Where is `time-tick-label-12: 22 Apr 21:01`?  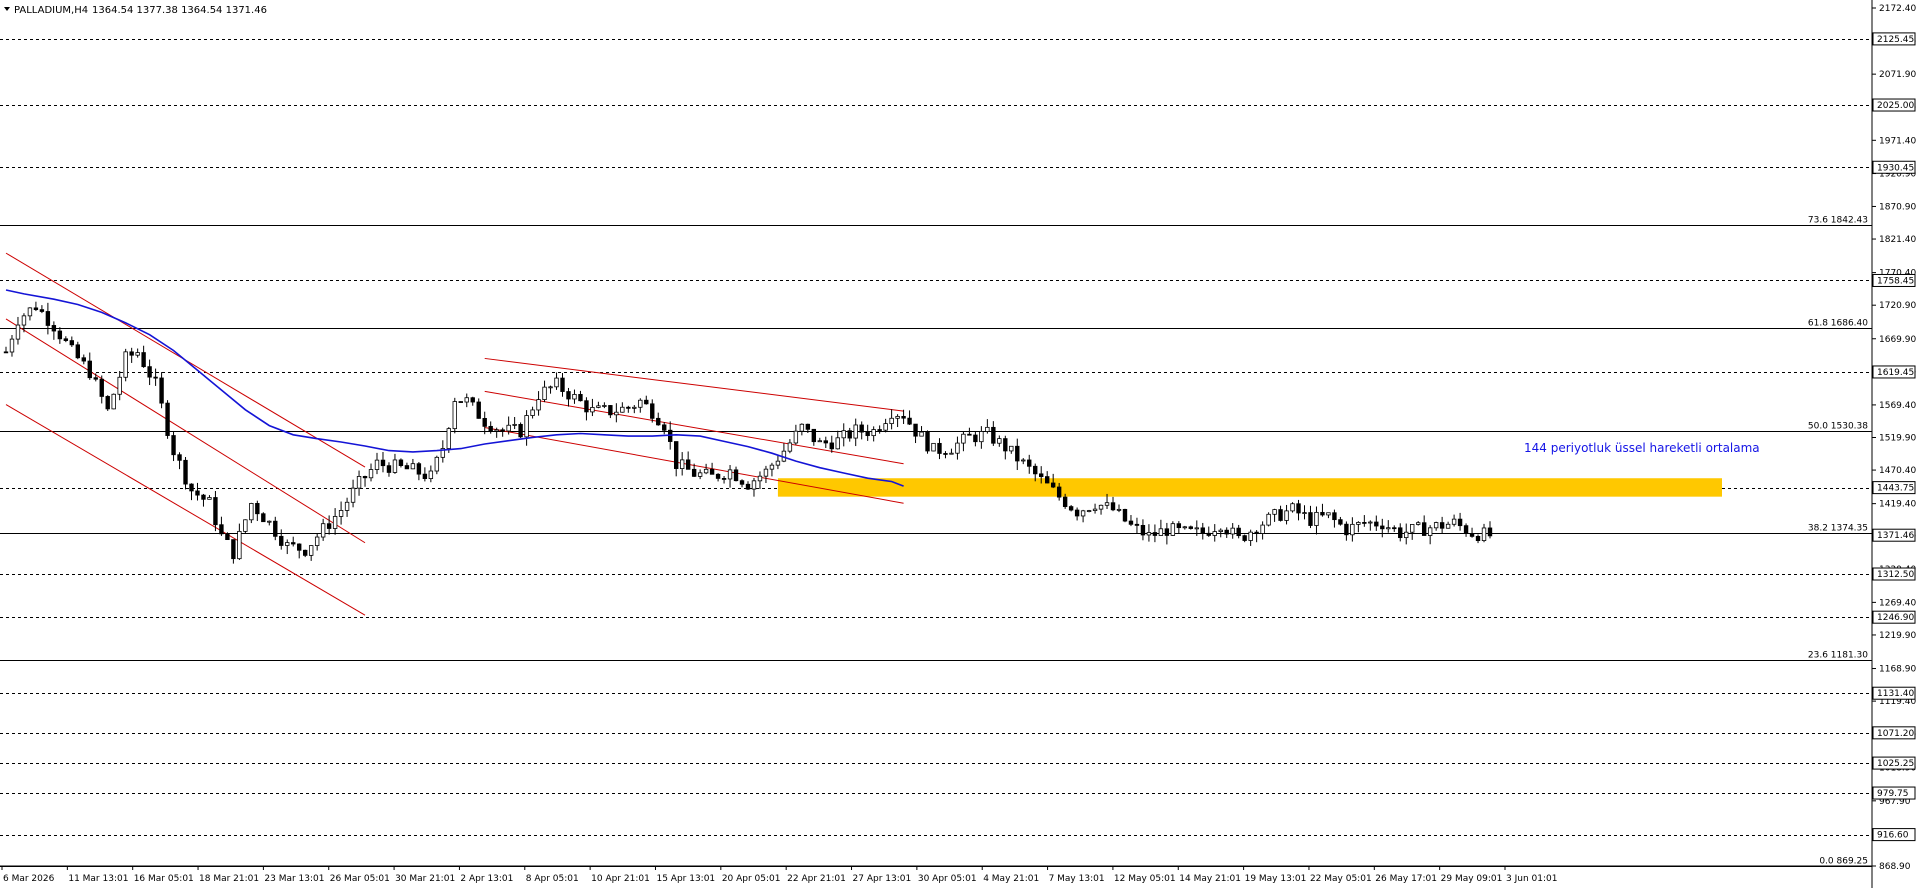
time-tick-label-12: 22 Apr 21:01 is located at coordinates (816, 879).